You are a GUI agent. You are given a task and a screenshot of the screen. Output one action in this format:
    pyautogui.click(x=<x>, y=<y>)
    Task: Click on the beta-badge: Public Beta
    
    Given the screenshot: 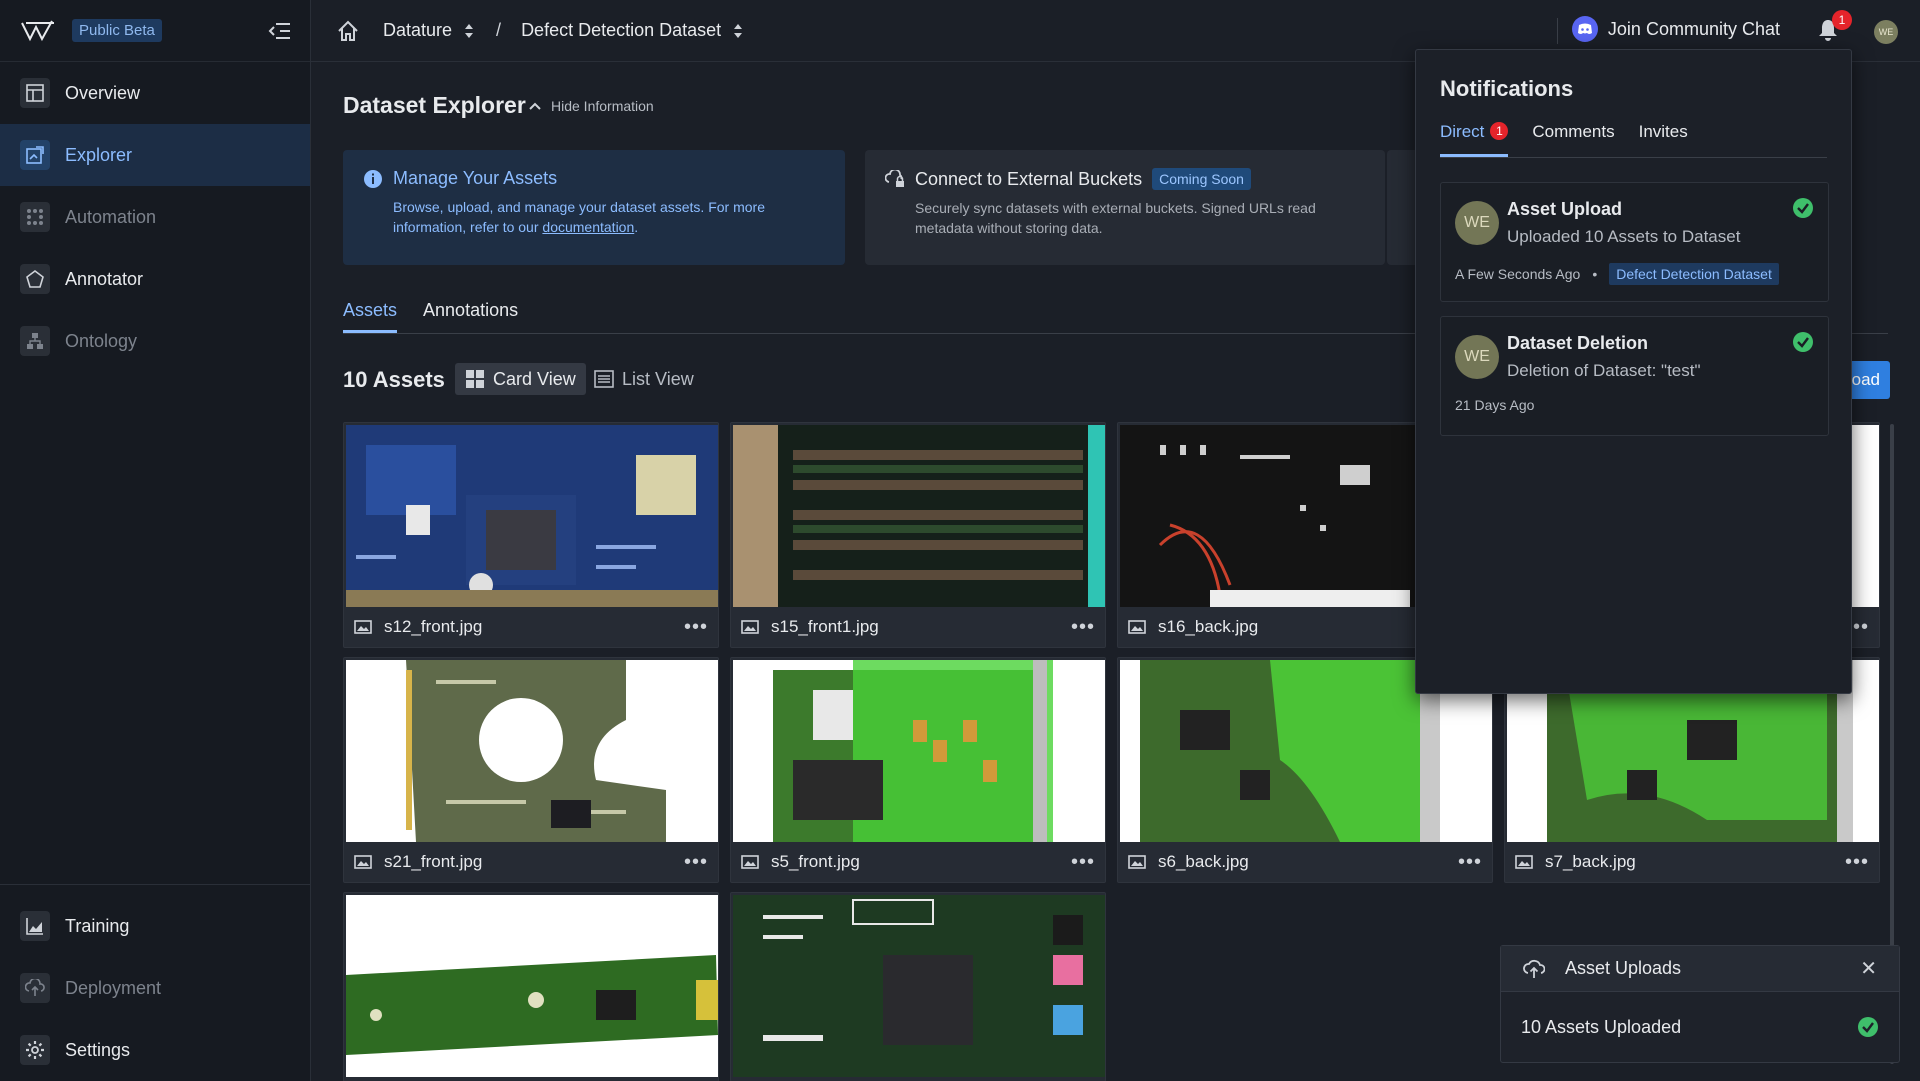 What is the action you would take?
    pyautogui.click(x=117, y=30)
    